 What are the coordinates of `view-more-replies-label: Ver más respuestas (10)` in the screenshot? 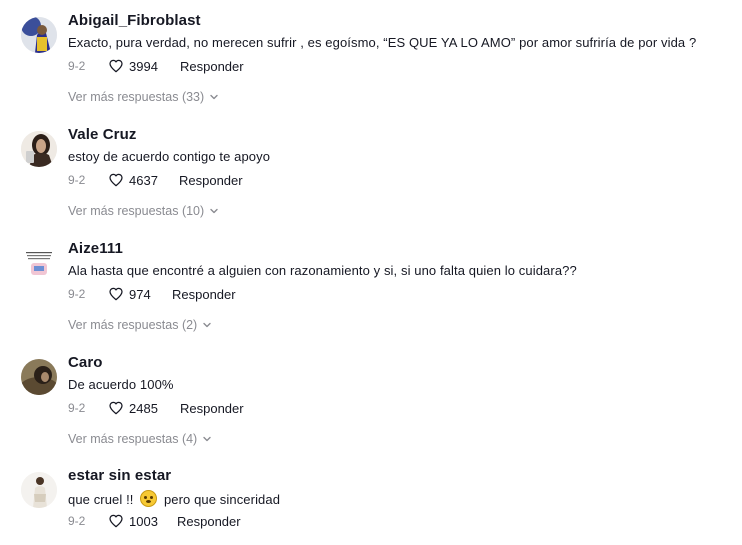 It's located at (136, 211).